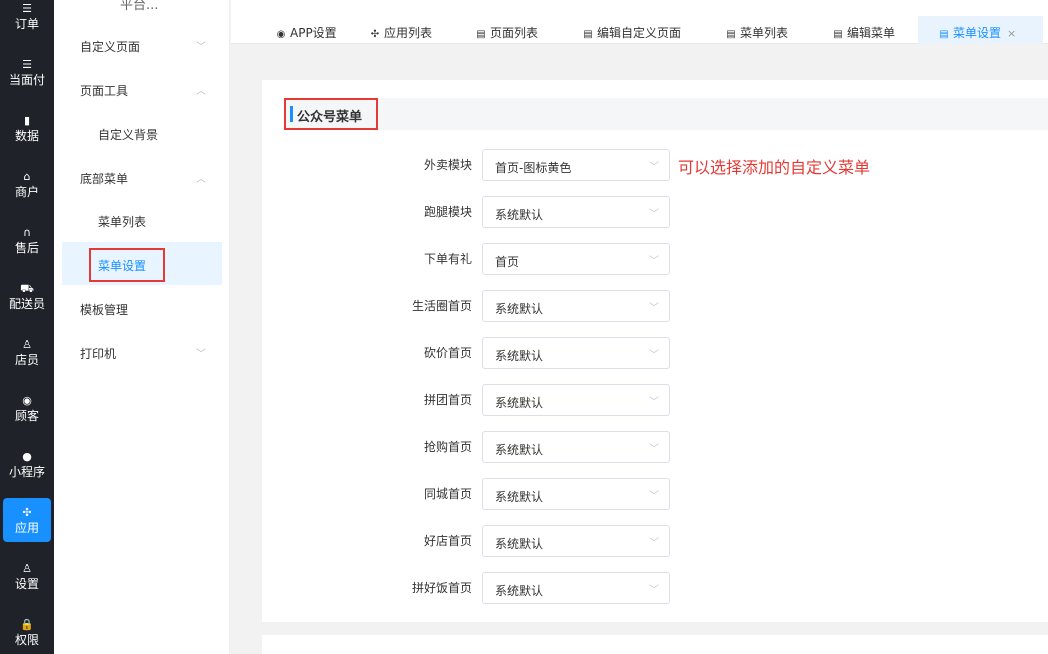 The image size is (1048, 654). Describe the element at coordinates (27, 288) in the screenshot. I see `delivery-icon: ⛟` at that location.